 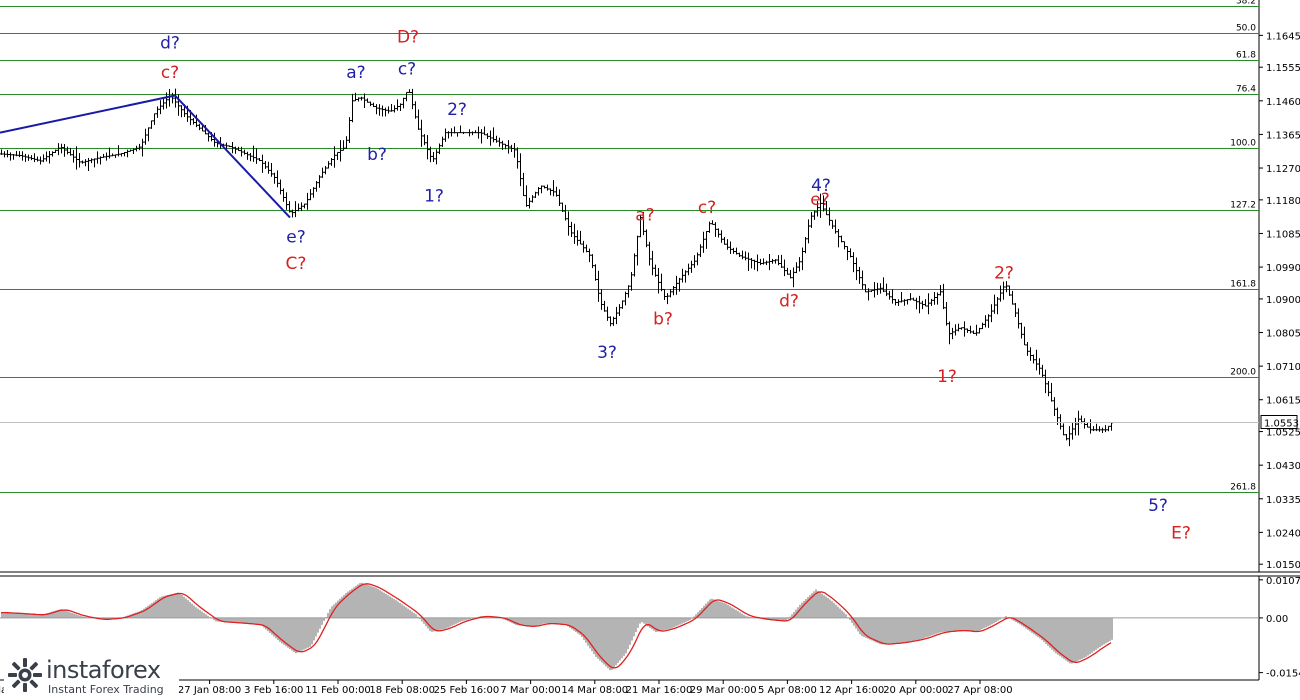 I want to click on wave-label: b?, so click(x=663, y=319).